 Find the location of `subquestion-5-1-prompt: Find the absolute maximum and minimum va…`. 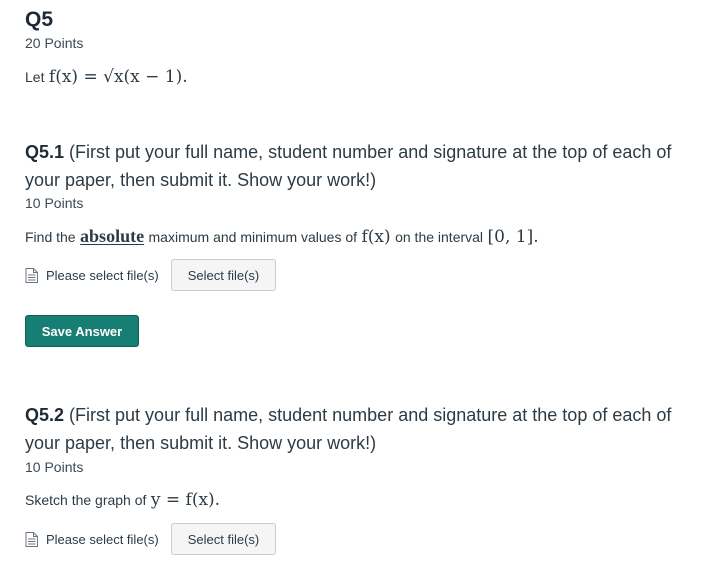

subquestion-5-1-prompt: Find the absolute maximum and minimum va… is located at coordinates (282, 236).